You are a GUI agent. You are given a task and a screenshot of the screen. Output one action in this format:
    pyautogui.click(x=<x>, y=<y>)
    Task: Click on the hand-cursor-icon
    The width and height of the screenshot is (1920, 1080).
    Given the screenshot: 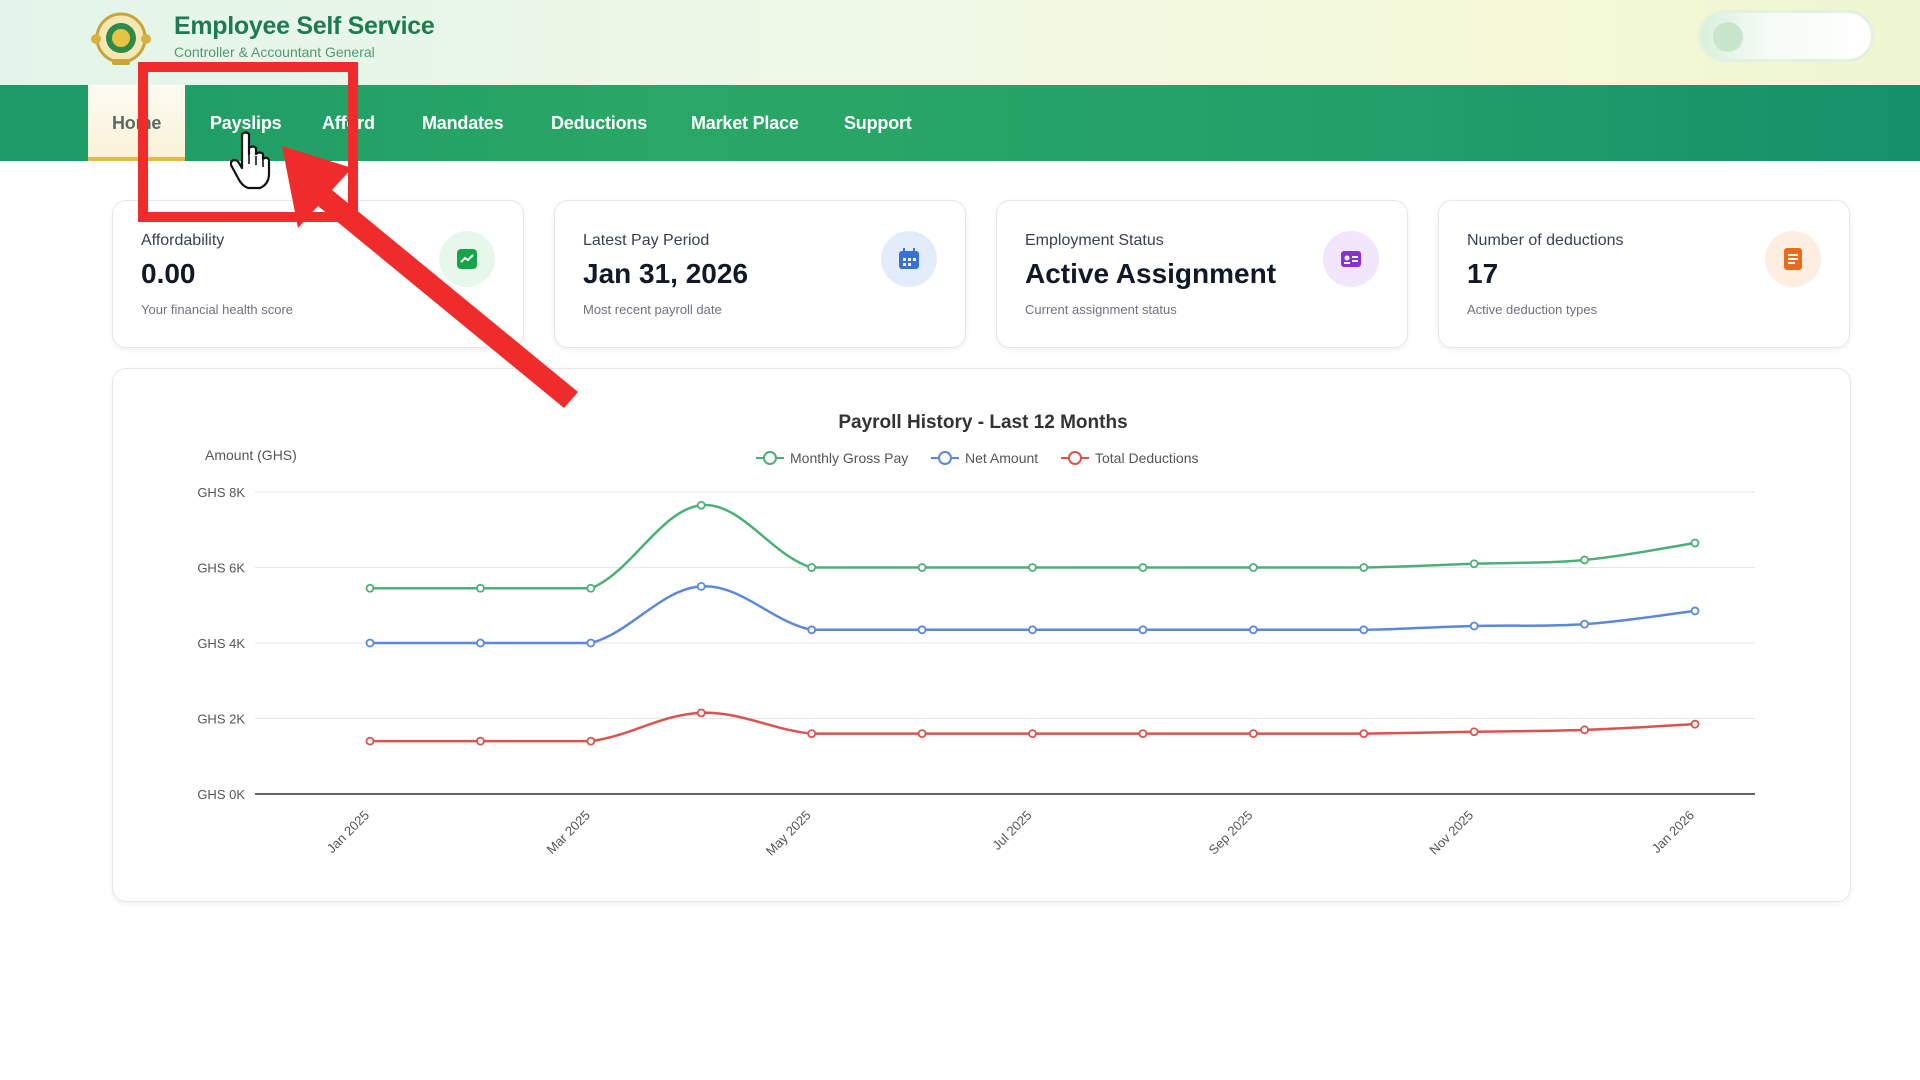 What is the action you would take?
    pyautogui.click(x=250, y=160)
    